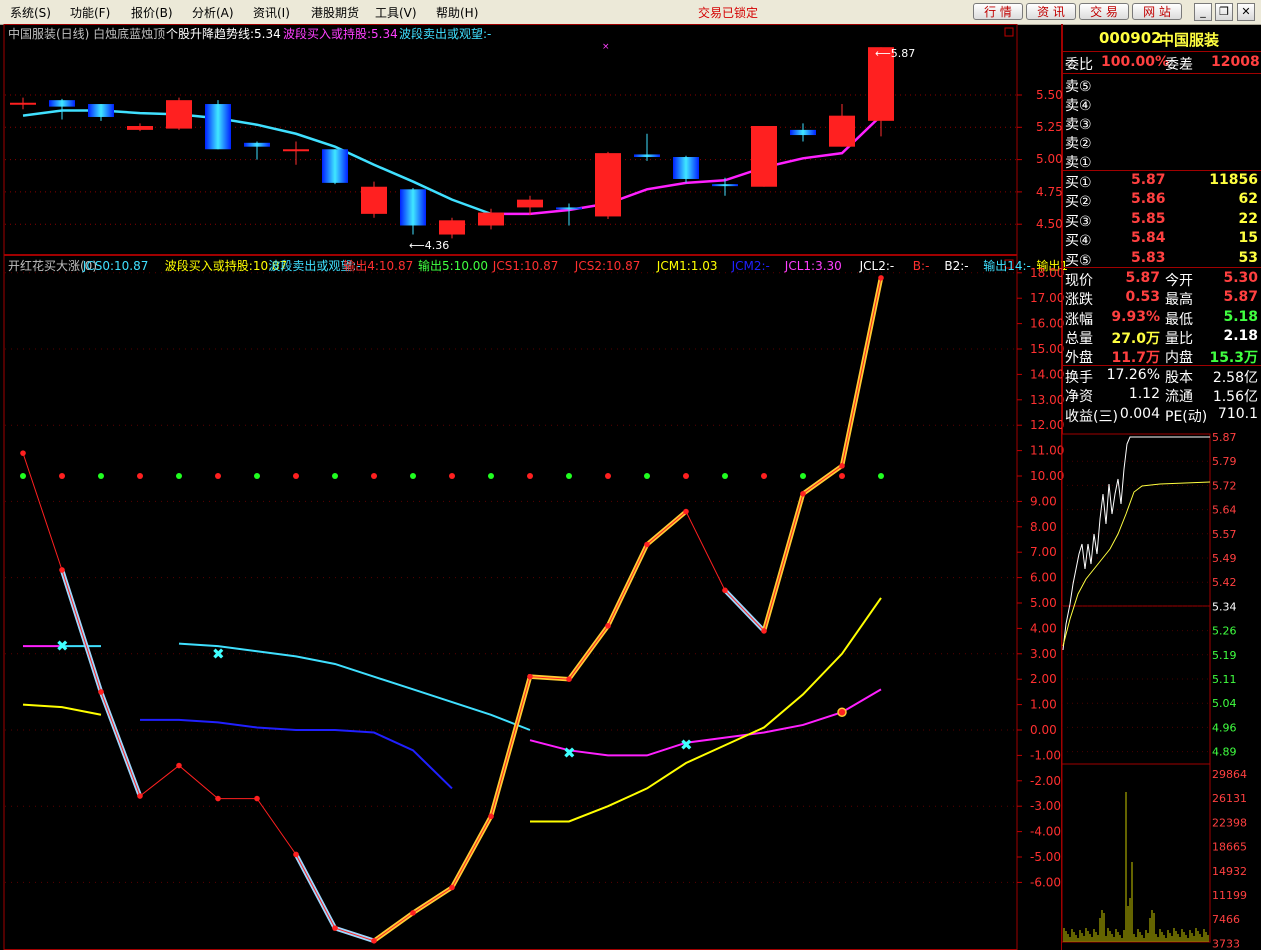 This screenshot has height=950, width=1261. I want to click on upper-y-axis: 5.50 5.25 5.00 4.75 4.50, so click(1049, 159).